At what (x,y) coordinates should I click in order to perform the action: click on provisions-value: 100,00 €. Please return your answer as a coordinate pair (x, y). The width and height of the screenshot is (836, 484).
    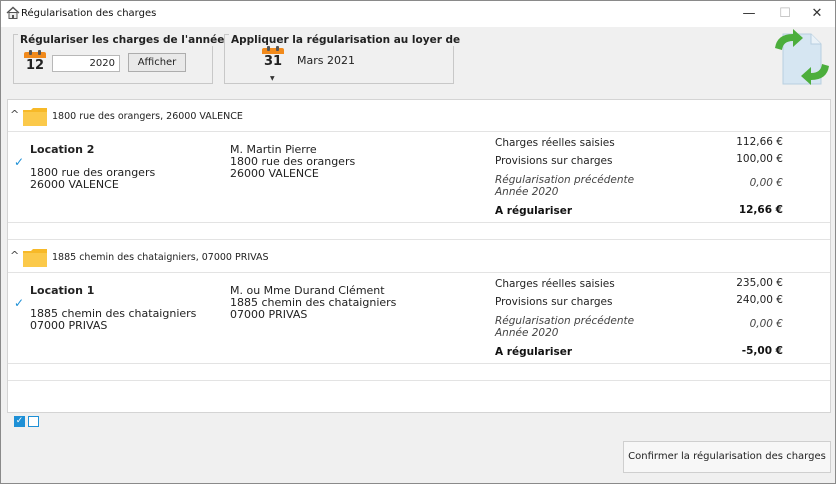
    Looking at the image, I should click on (759, 159).